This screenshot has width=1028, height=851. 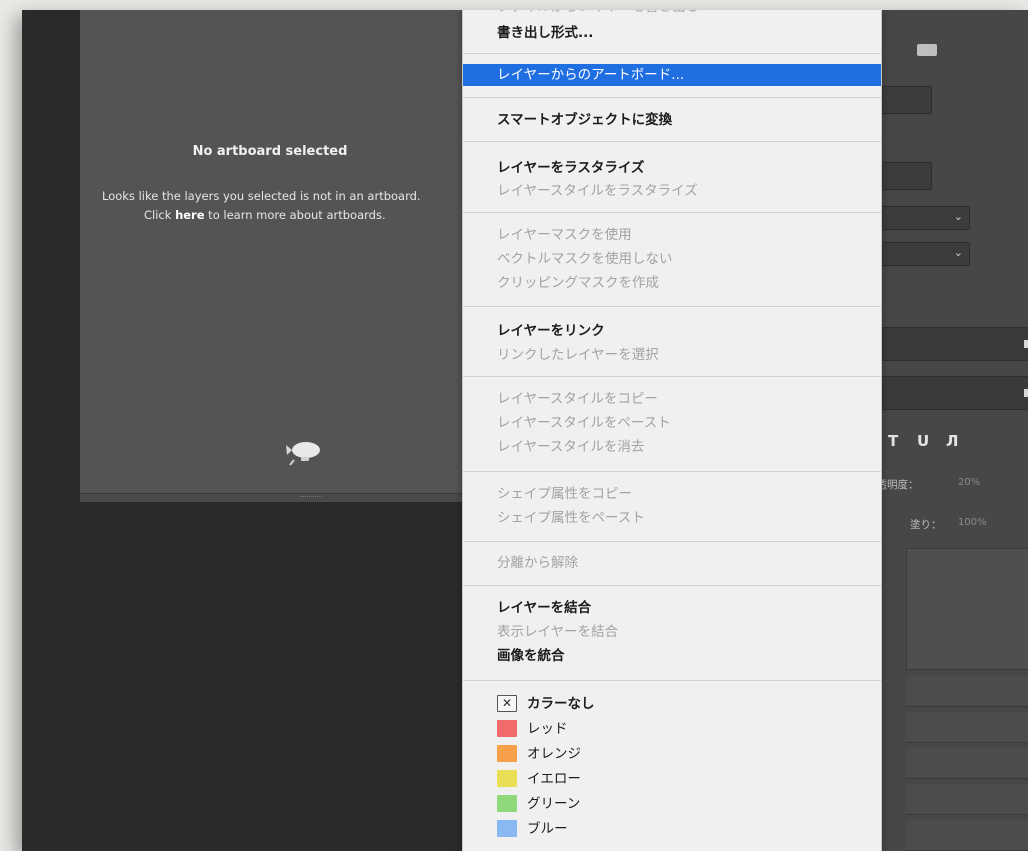 What do you see at coordinates (926, 525) in the screenshot?
I see `fill-label: 塗り：` at bounding box center [926, 525].